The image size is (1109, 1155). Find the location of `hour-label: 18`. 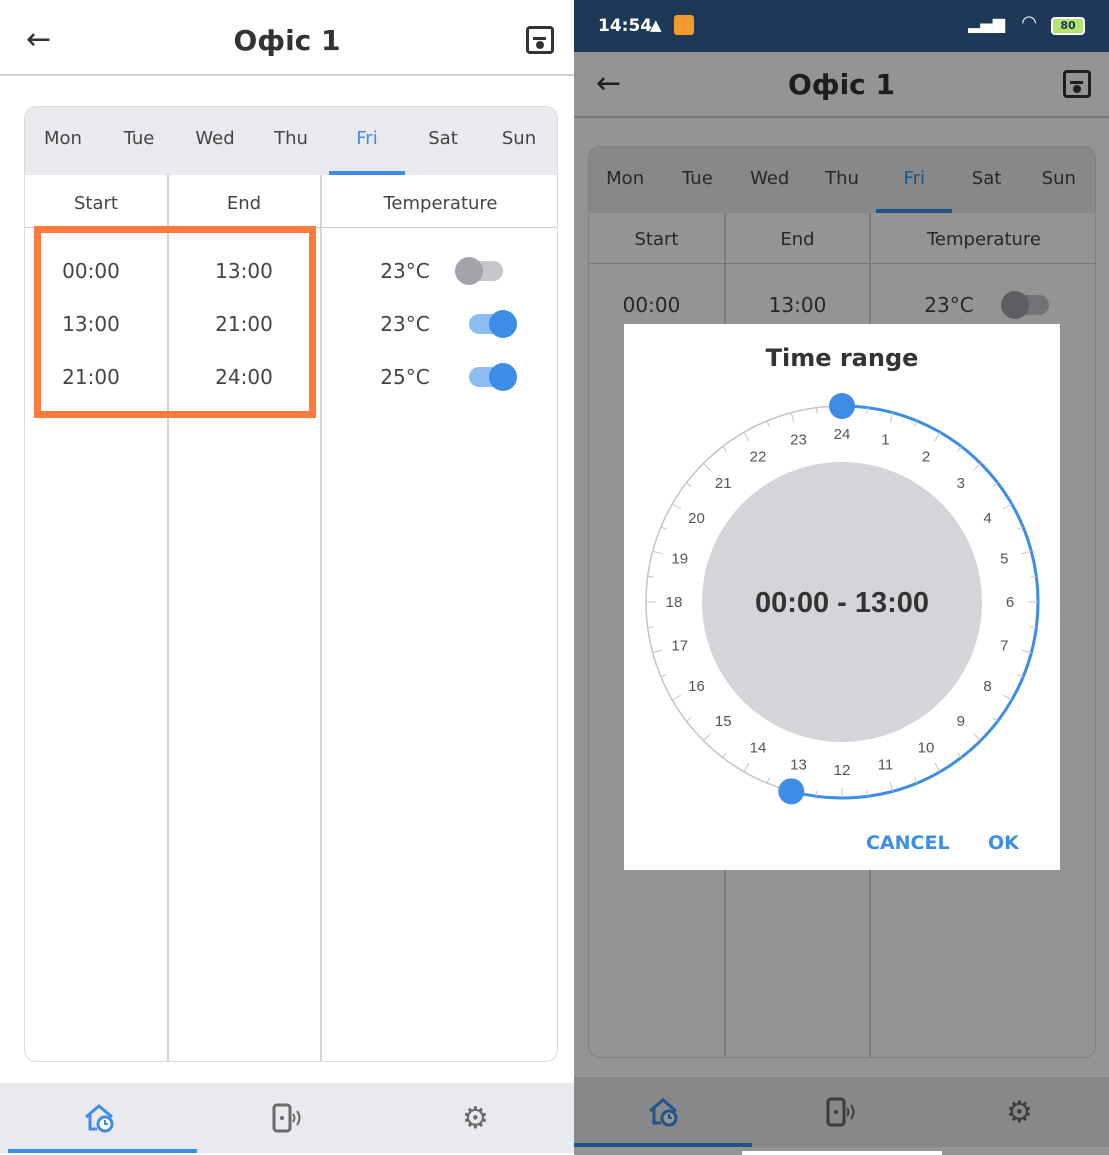

hour-label: 18 is located at coordinates (674, 602).